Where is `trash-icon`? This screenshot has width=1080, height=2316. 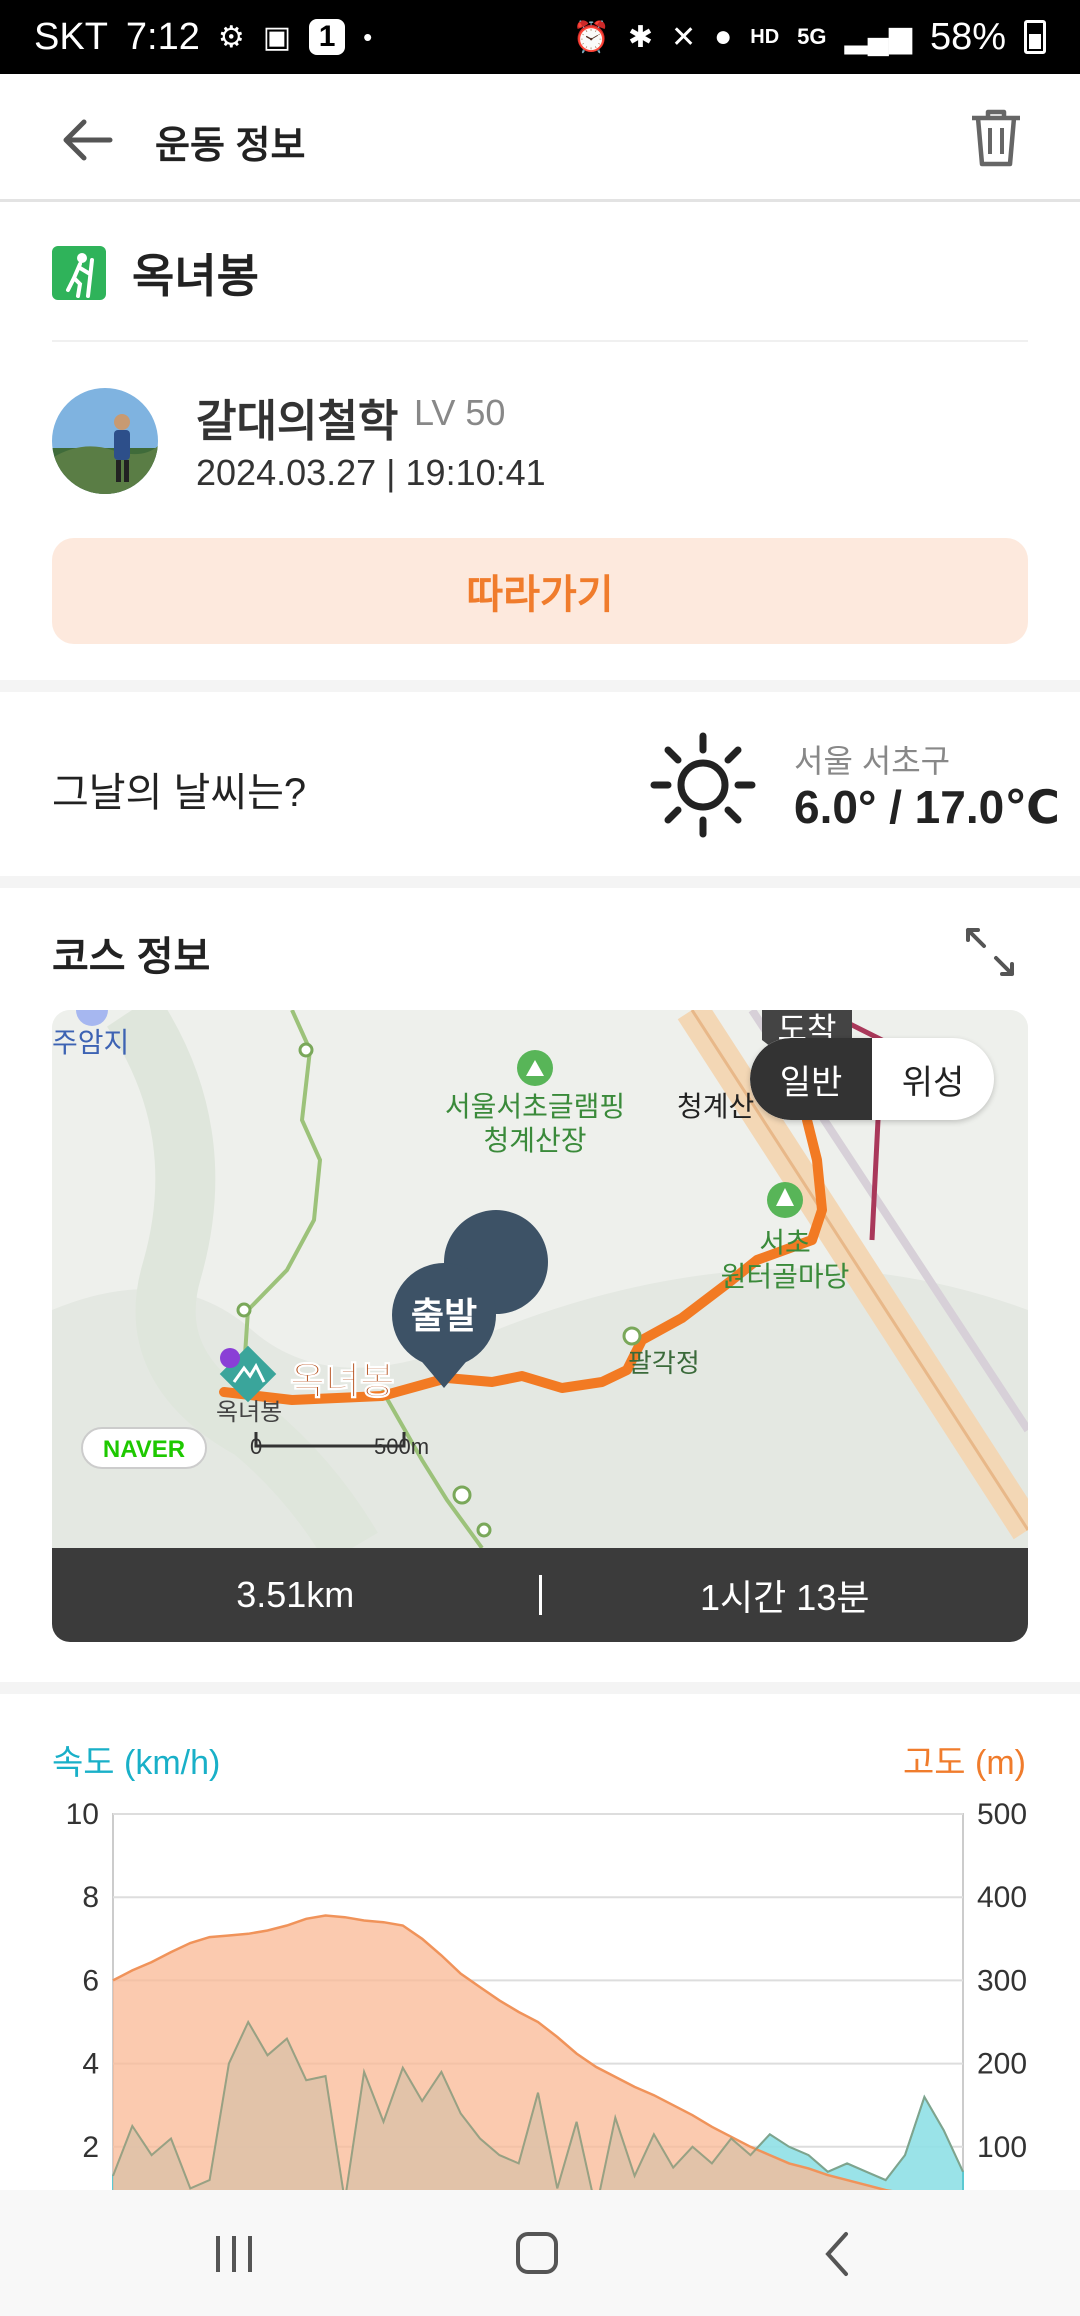
trash-icon is located at coordinates (996, 138).